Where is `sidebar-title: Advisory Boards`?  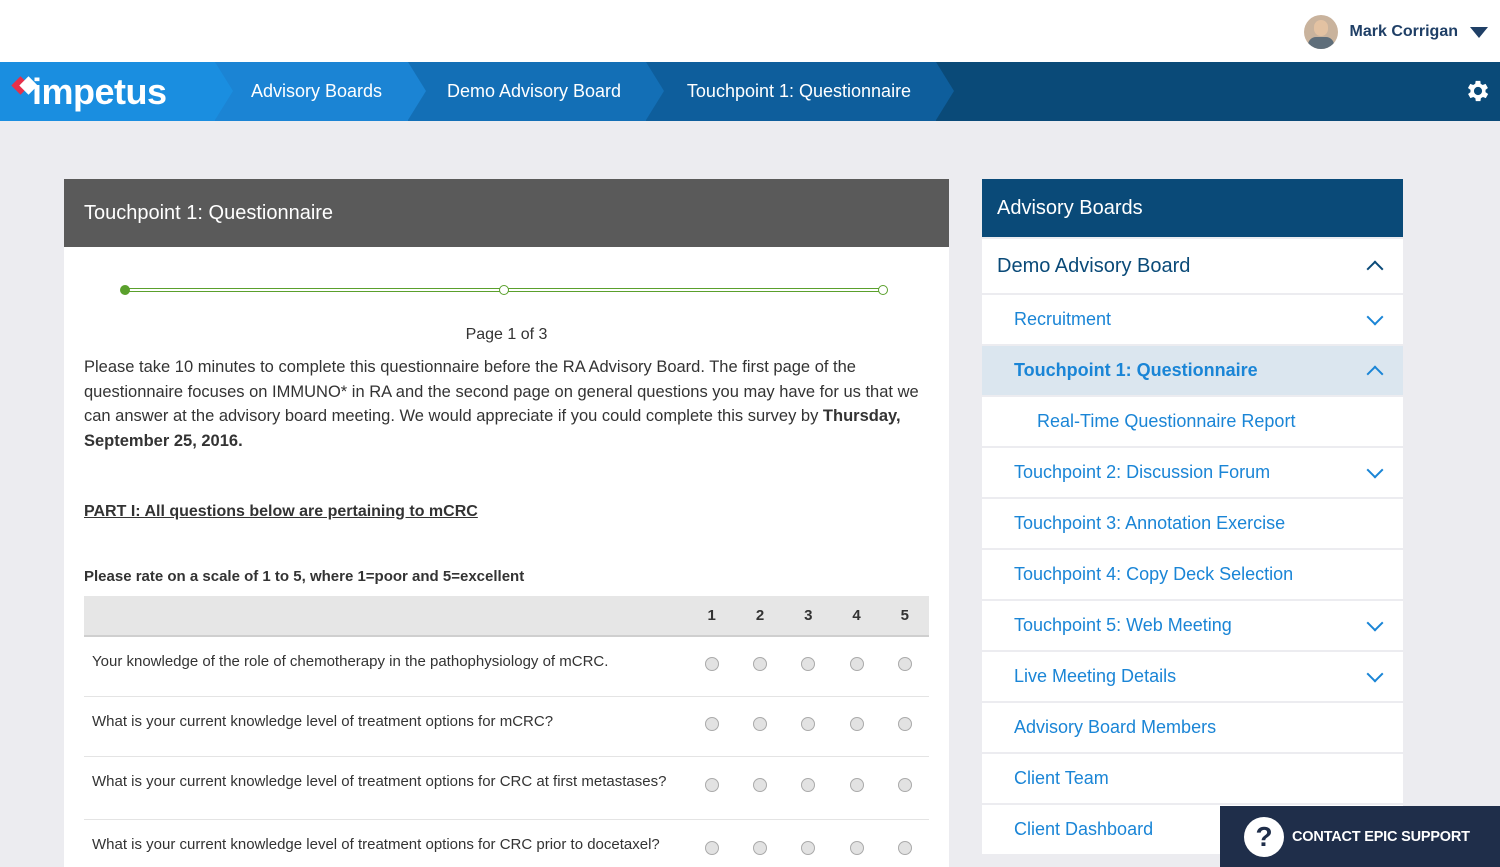 sidebar-title: Advisory Boards is located at coordinates (1192, 208).